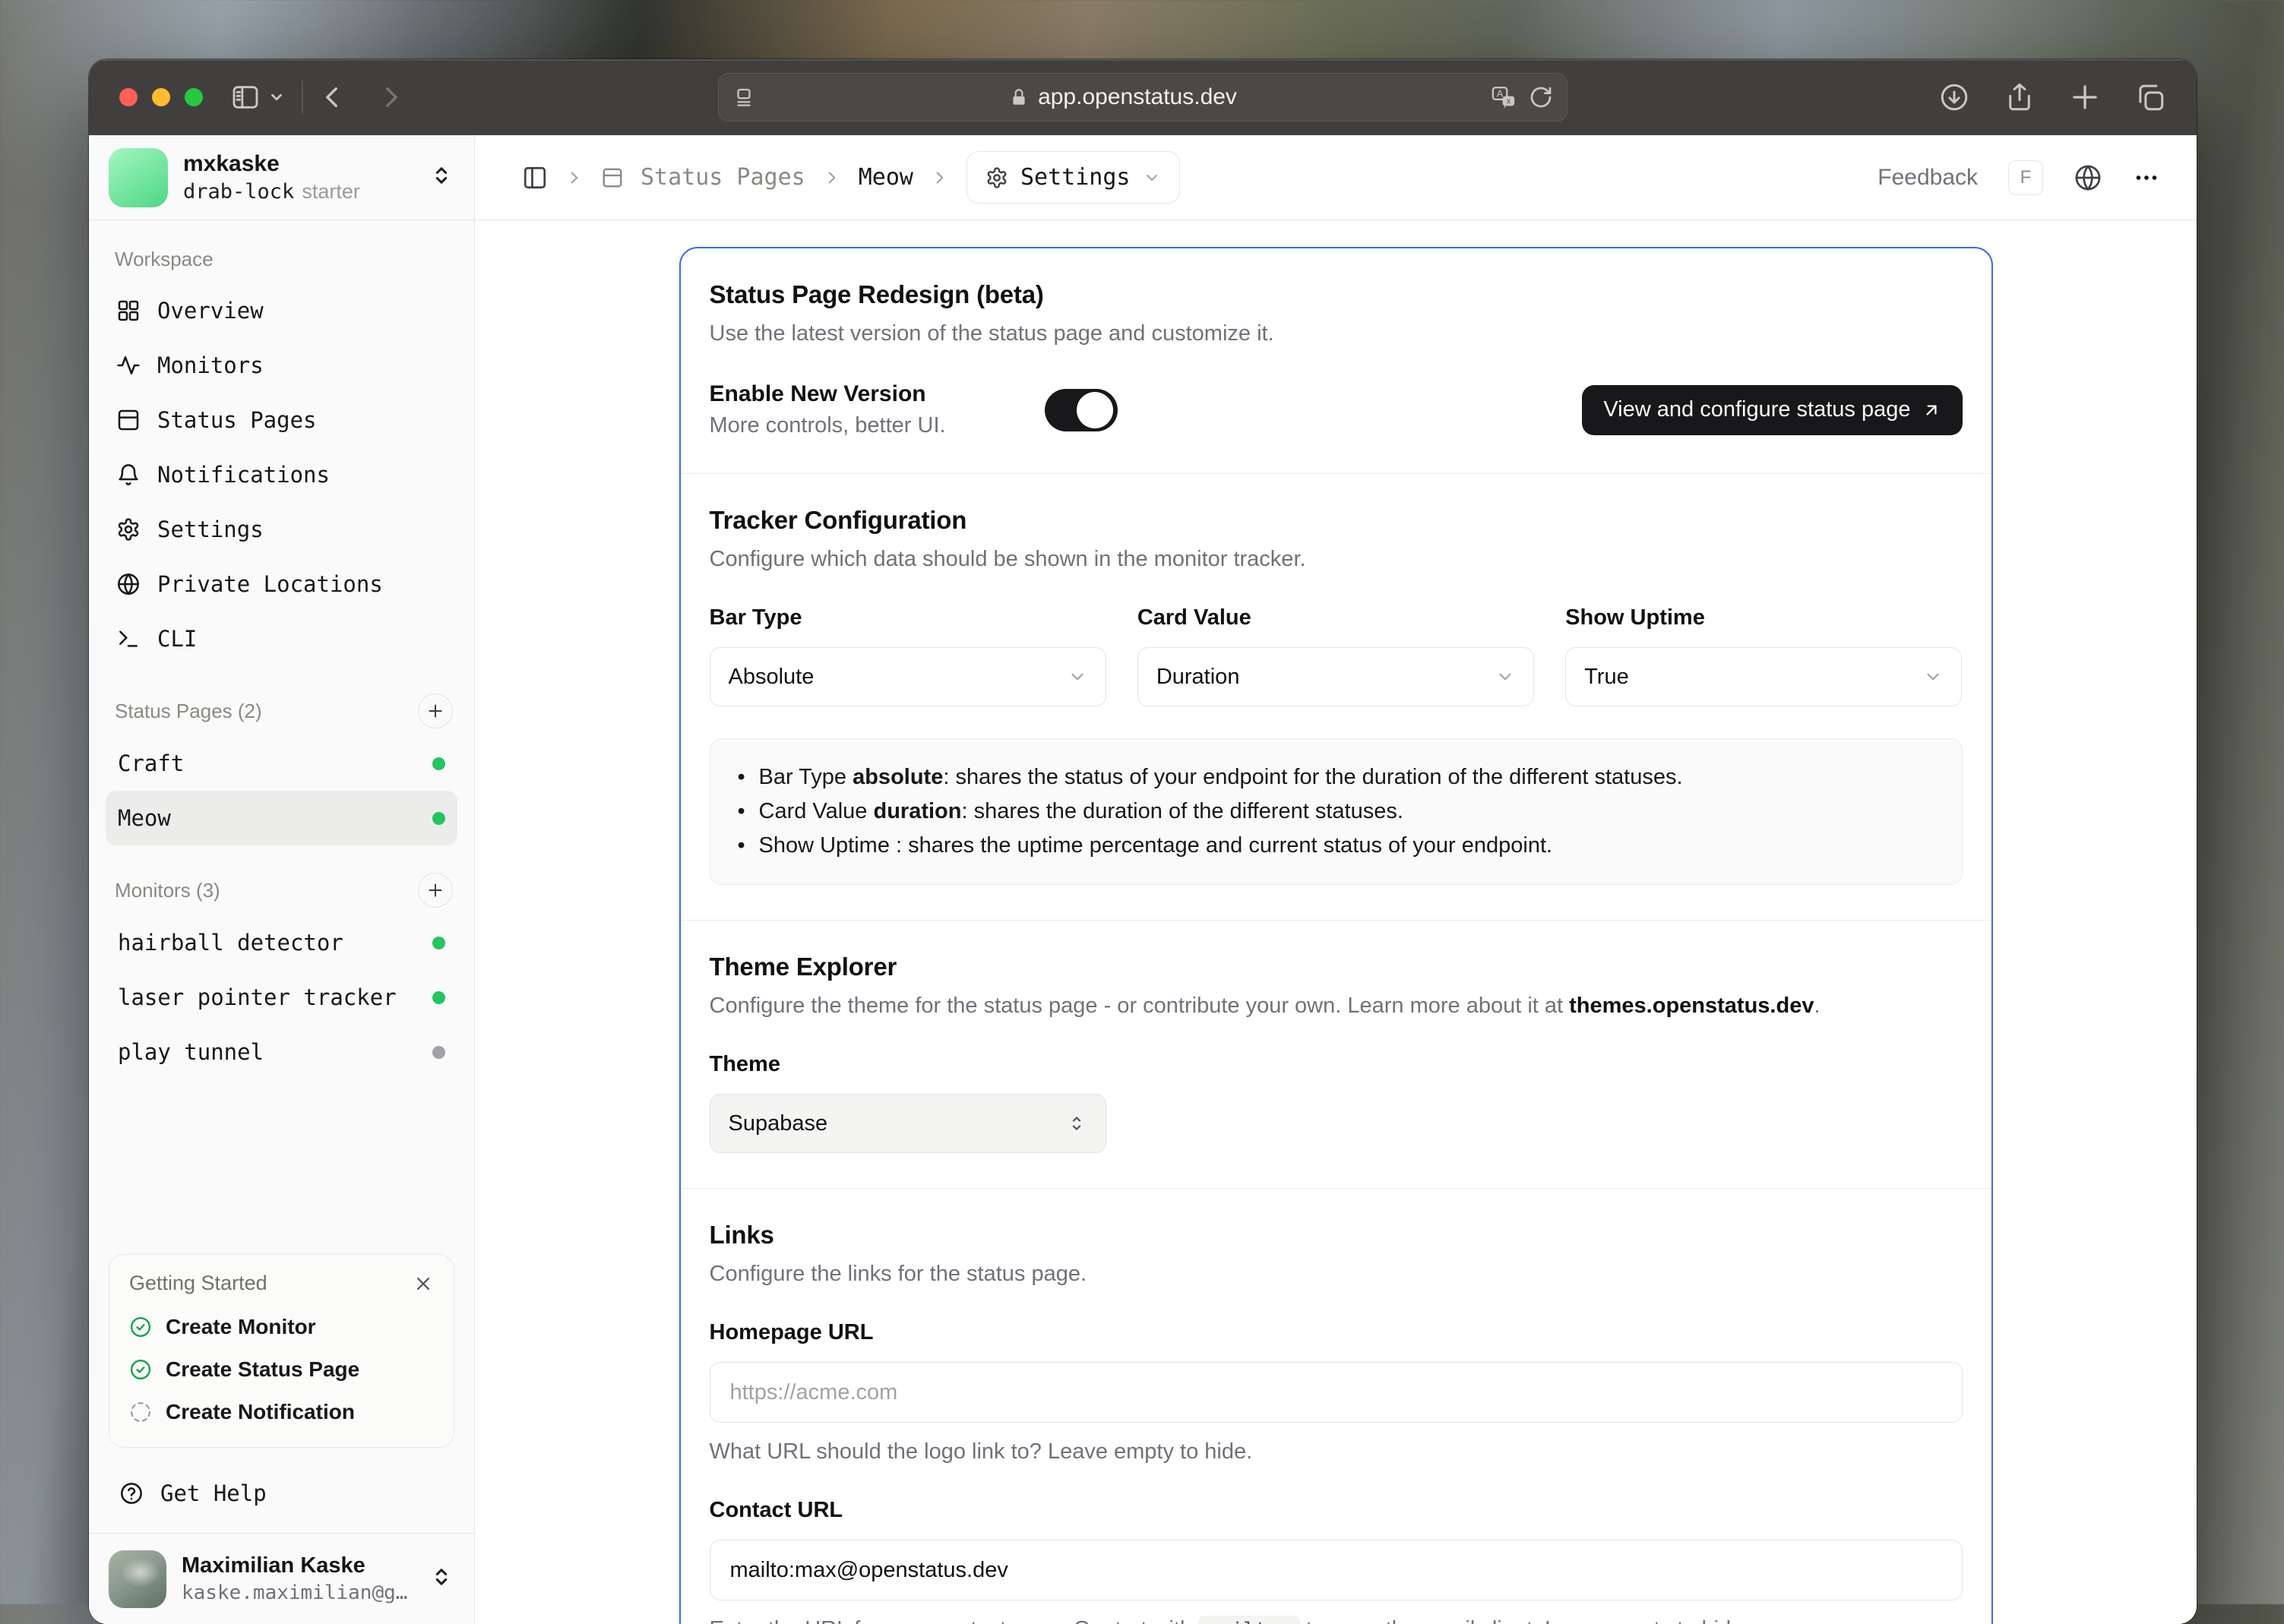  I want to click on workspace-section-label: Workspace, so click(165, 259).